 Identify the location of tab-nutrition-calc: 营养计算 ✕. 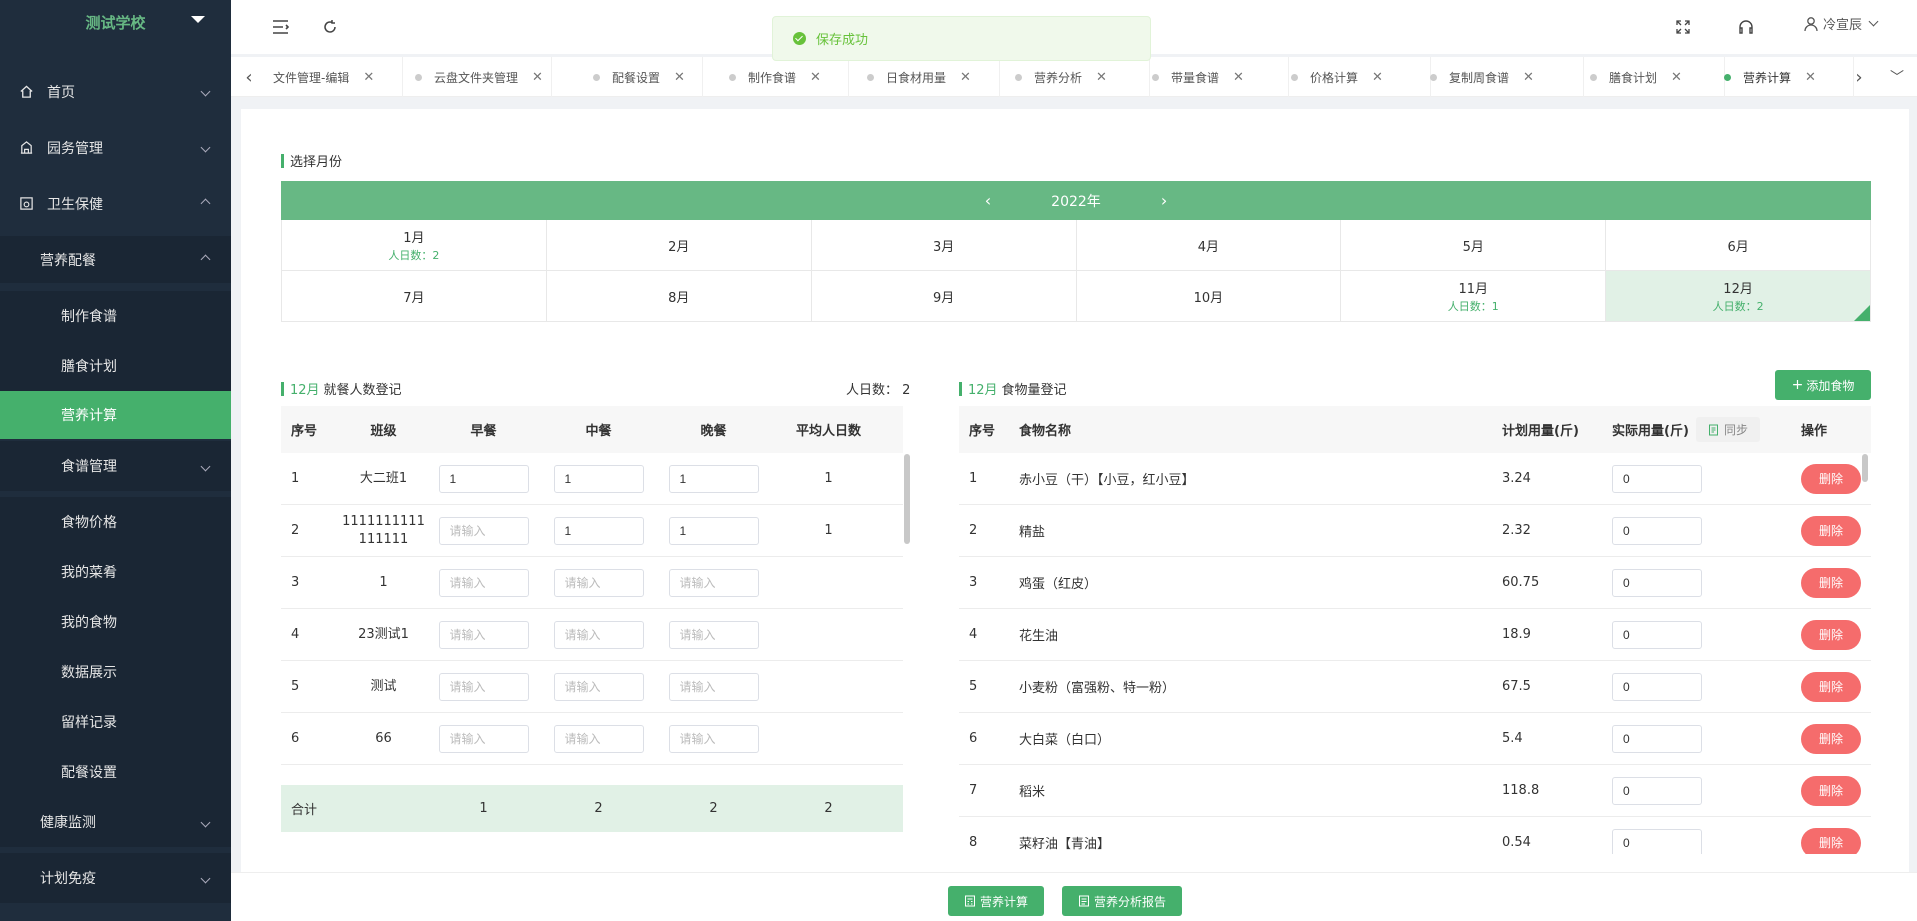
(1789, 77).